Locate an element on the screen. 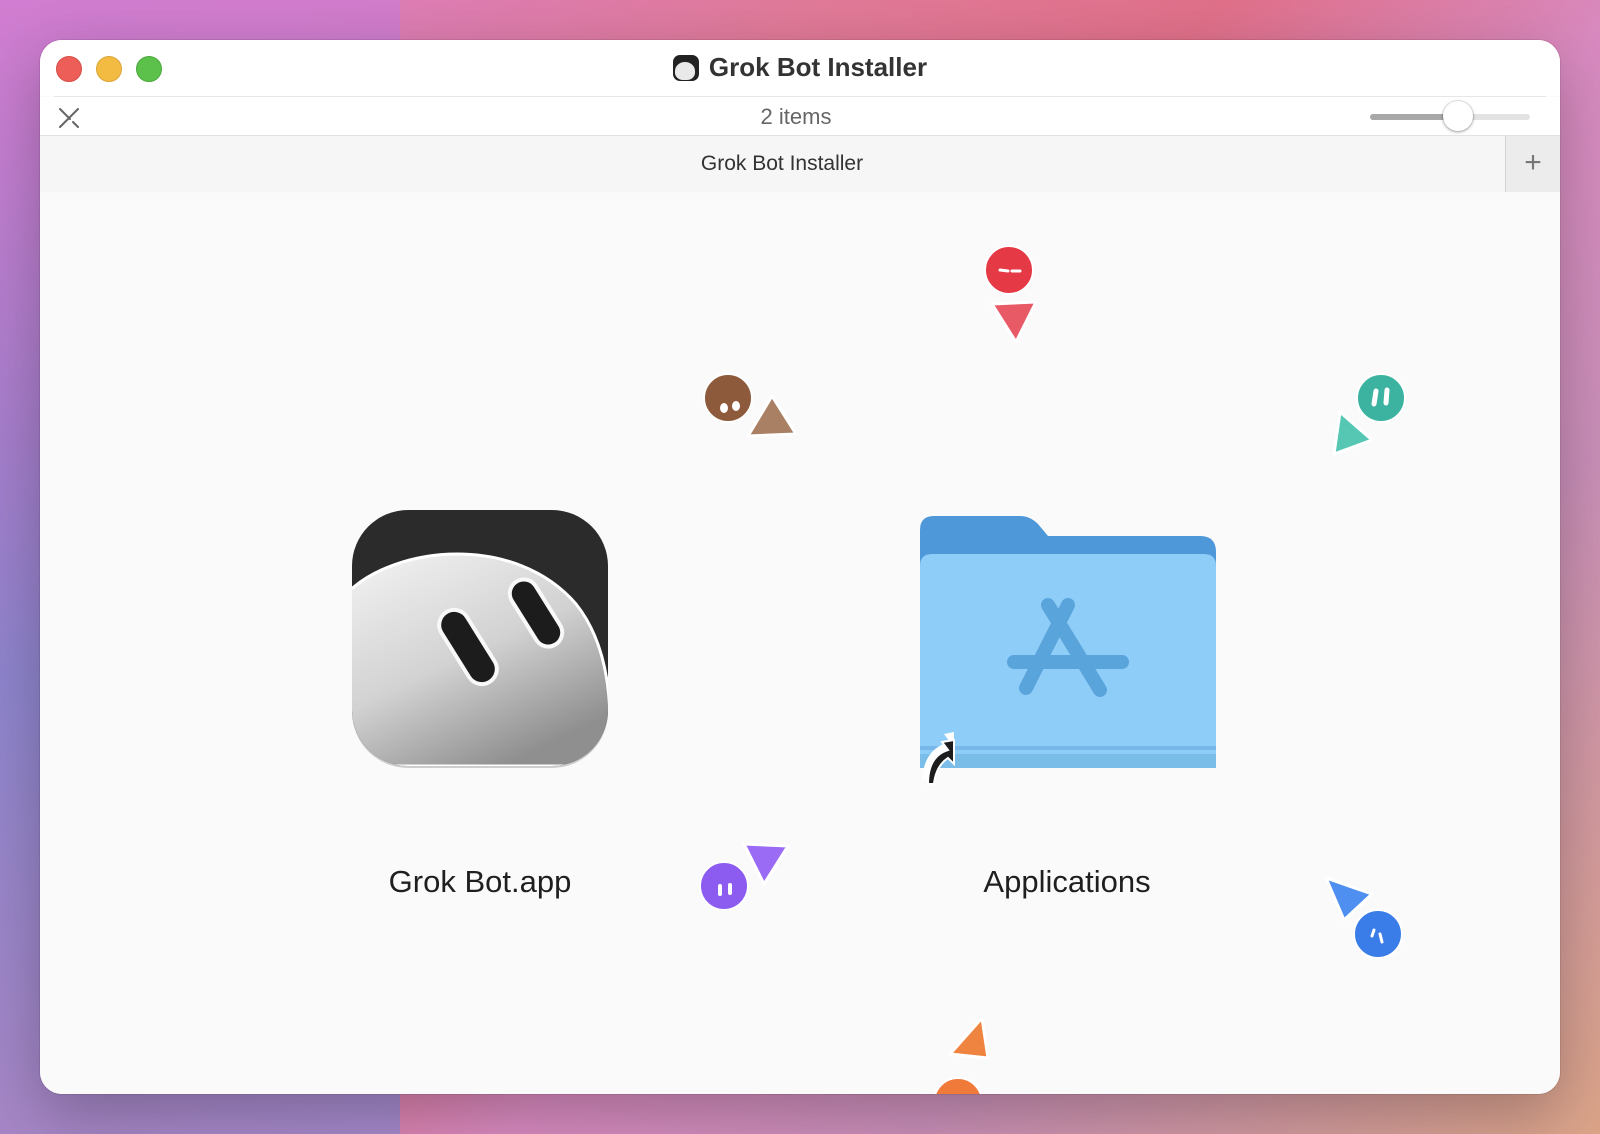  window-title: Grok Bot Installer is located at coordinates (800, 67).